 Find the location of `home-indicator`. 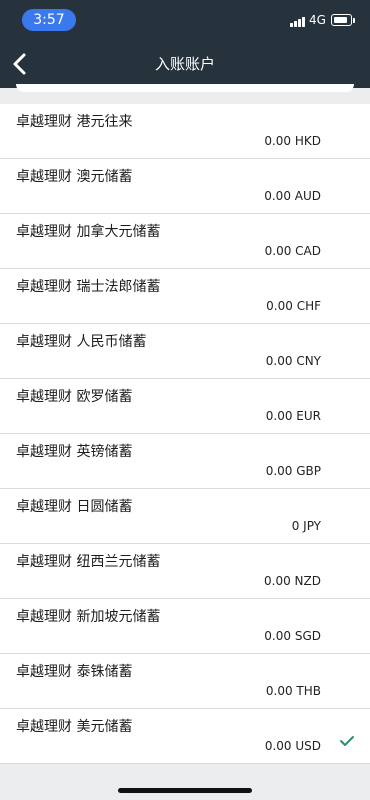

home-indicator is located at coordinates (185, 790).